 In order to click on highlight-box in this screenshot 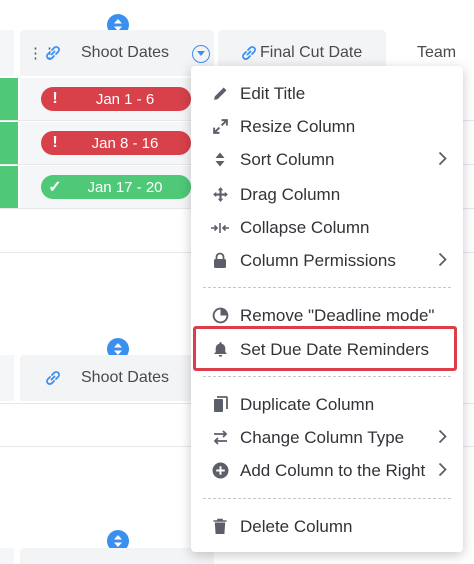, I will do `click(325, 348)`.